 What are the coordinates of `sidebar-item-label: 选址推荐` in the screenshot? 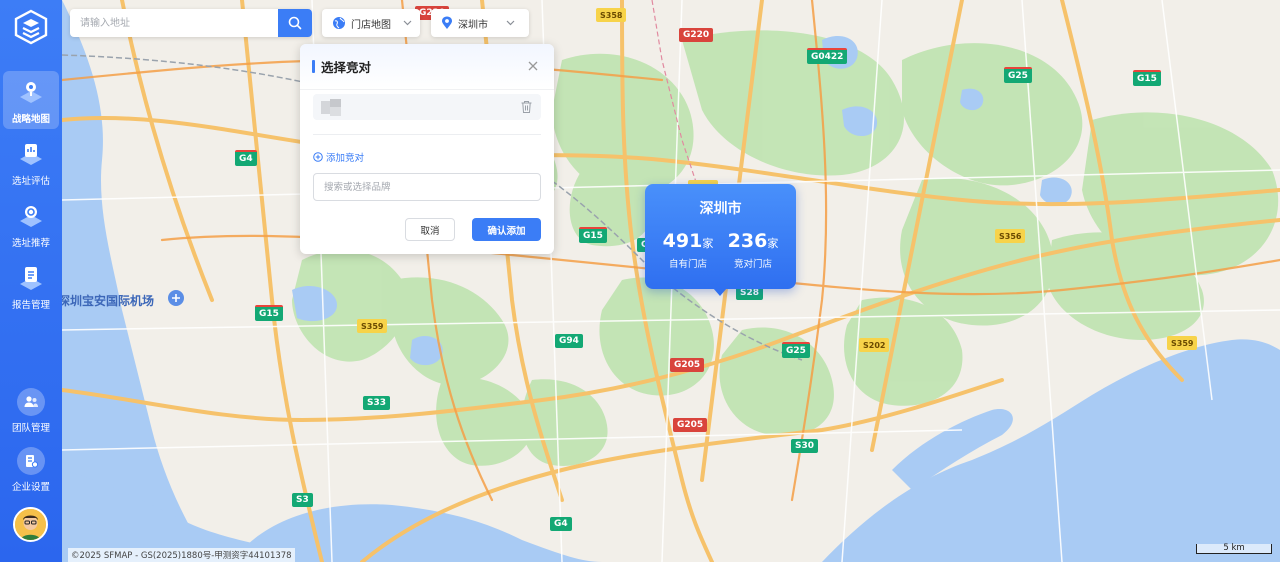 It's located at (30, 243).